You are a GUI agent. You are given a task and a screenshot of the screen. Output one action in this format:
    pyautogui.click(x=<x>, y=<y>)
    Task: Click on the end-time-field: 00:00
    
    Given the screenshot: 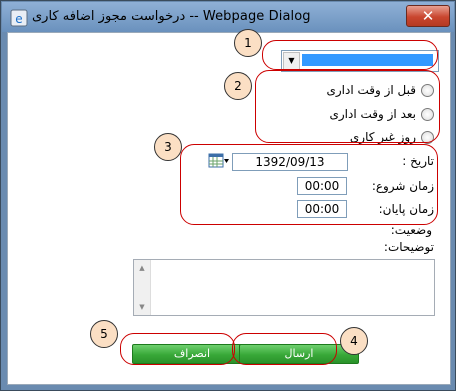 What is the action you would take?
    pyautogui.click(x=322, y=209)
    